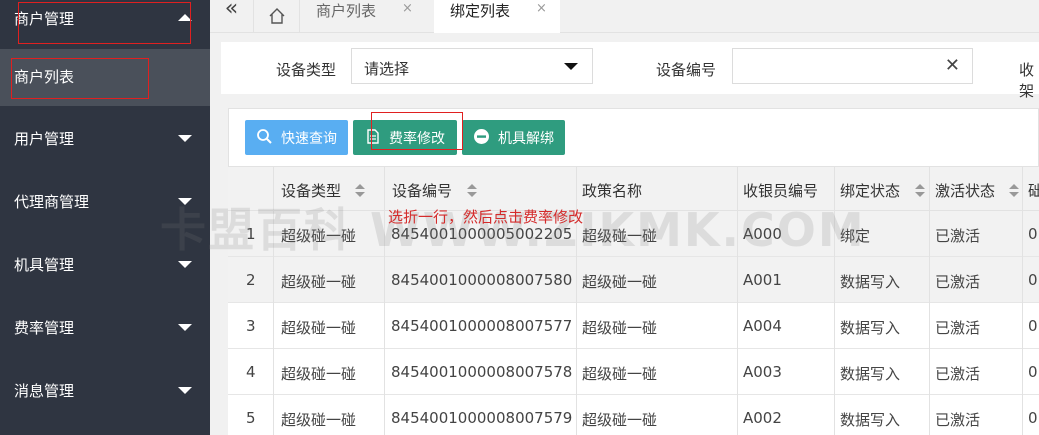  I want to click on select-value: 请选择, so click(387, 69).